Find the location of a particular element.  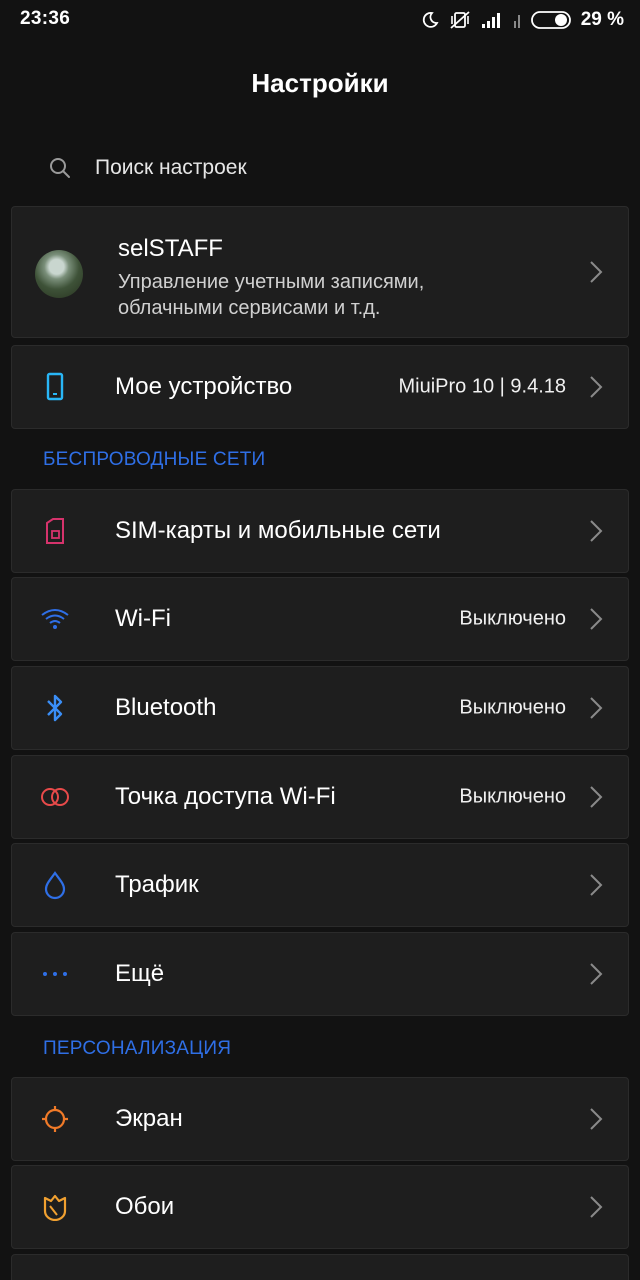

vibrate-off-icon is located at coordinates (460, 20).